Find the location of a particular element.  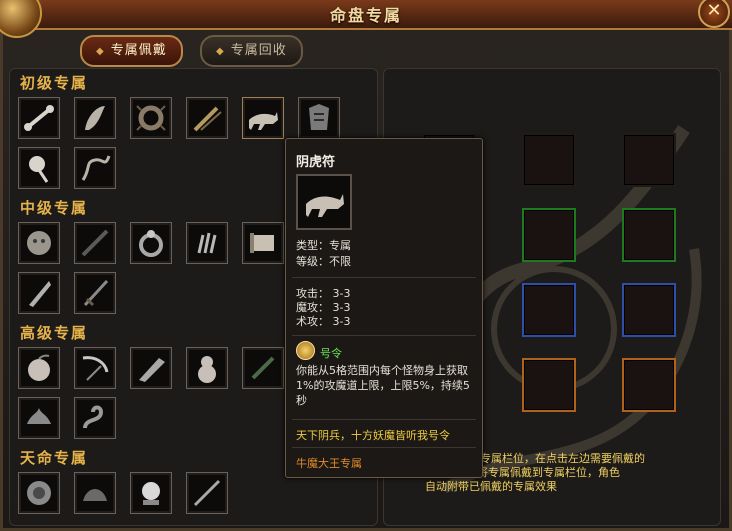

crystal-orb-icon is located at coordinates (151, 493).